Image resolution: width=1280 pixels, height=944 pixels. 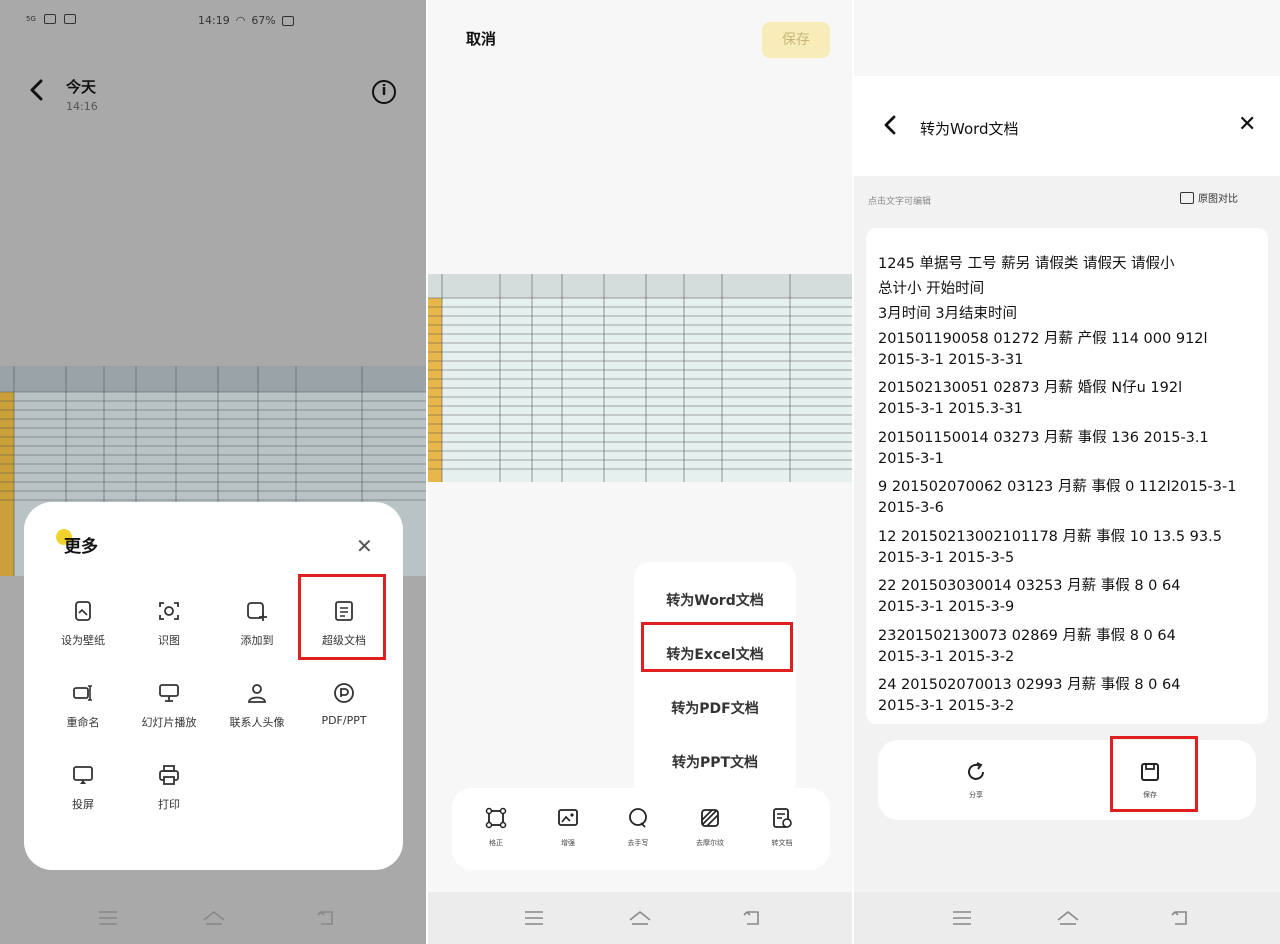 What do you see at coordinates (240, 20) in the screenshot?
I see `wifi-icon: ◠` at bounding box center [240, 20].